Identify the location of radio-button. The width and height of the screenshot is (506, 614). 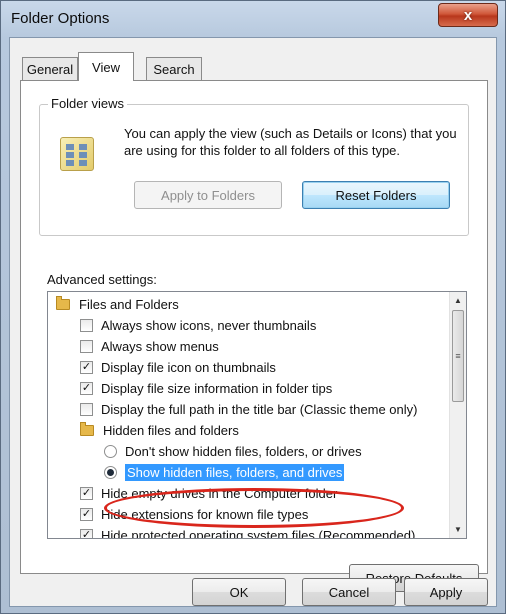
(110, 451).